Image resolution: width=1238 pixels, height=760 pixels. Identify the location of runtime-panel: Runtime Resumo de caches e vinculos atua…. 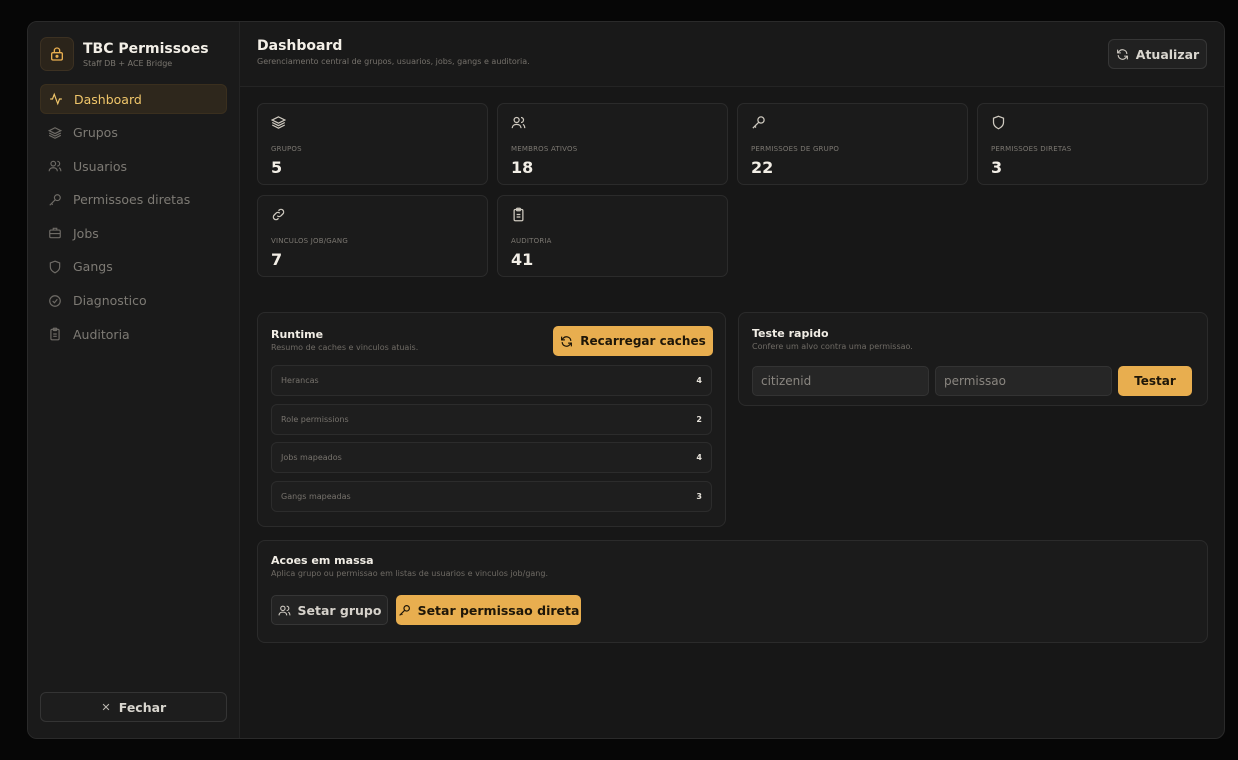
(491, 419).